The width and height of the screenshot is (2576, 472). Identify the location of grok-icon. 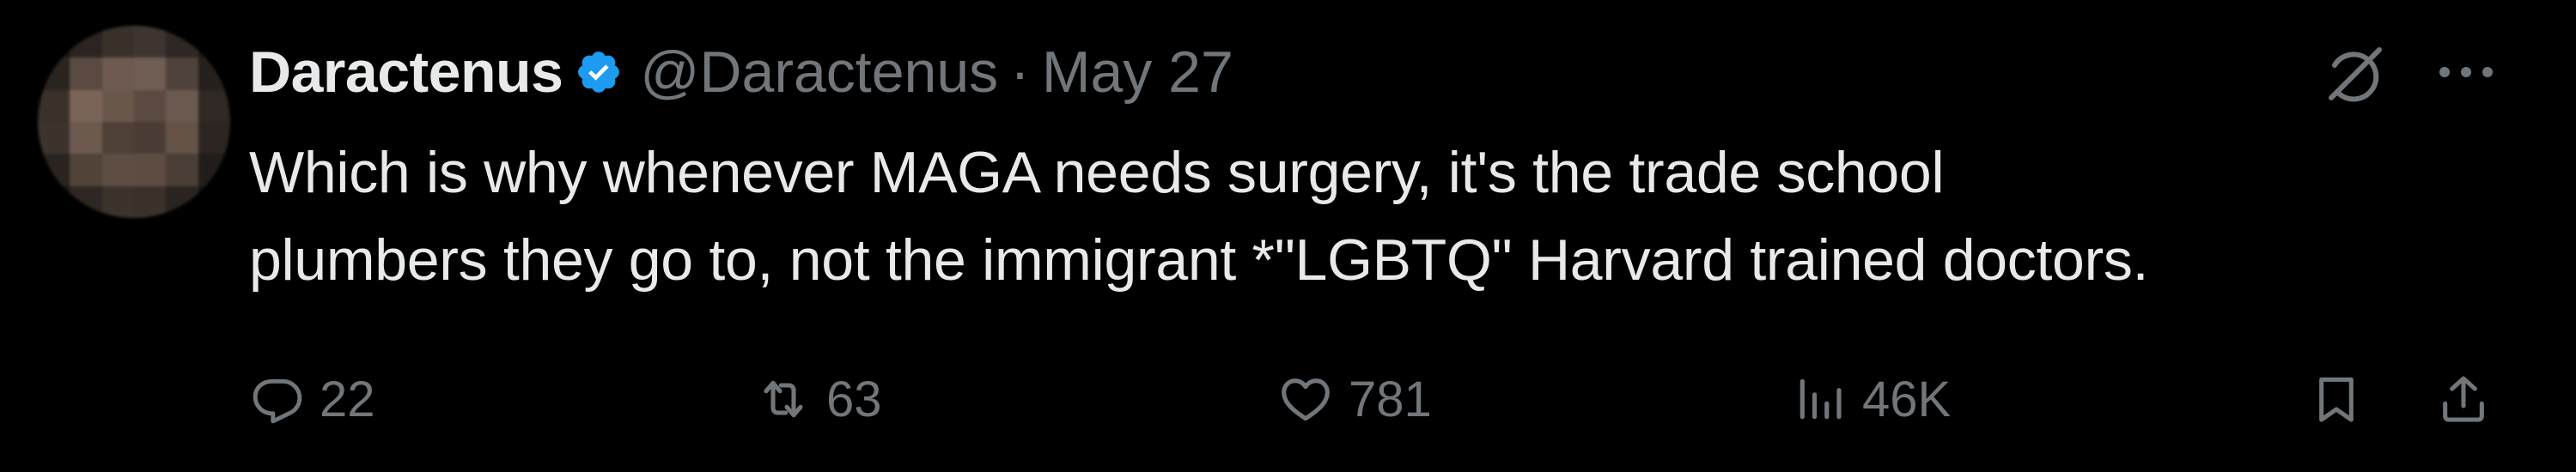
(2353, 73).